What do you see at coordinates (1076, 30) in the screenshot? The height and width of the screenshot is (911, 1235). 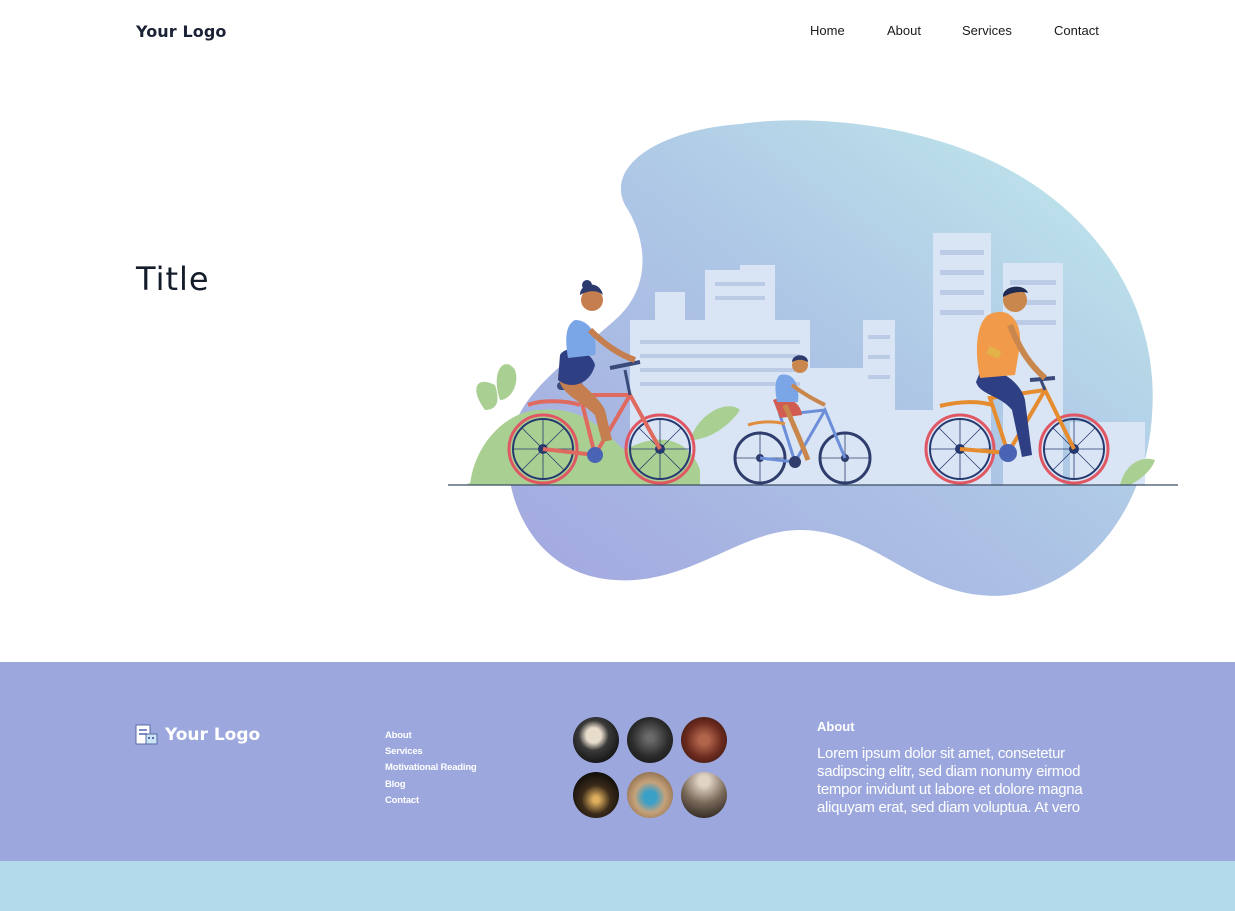 I see `nav-contact: Contact` at bounding box center [1076, 30].